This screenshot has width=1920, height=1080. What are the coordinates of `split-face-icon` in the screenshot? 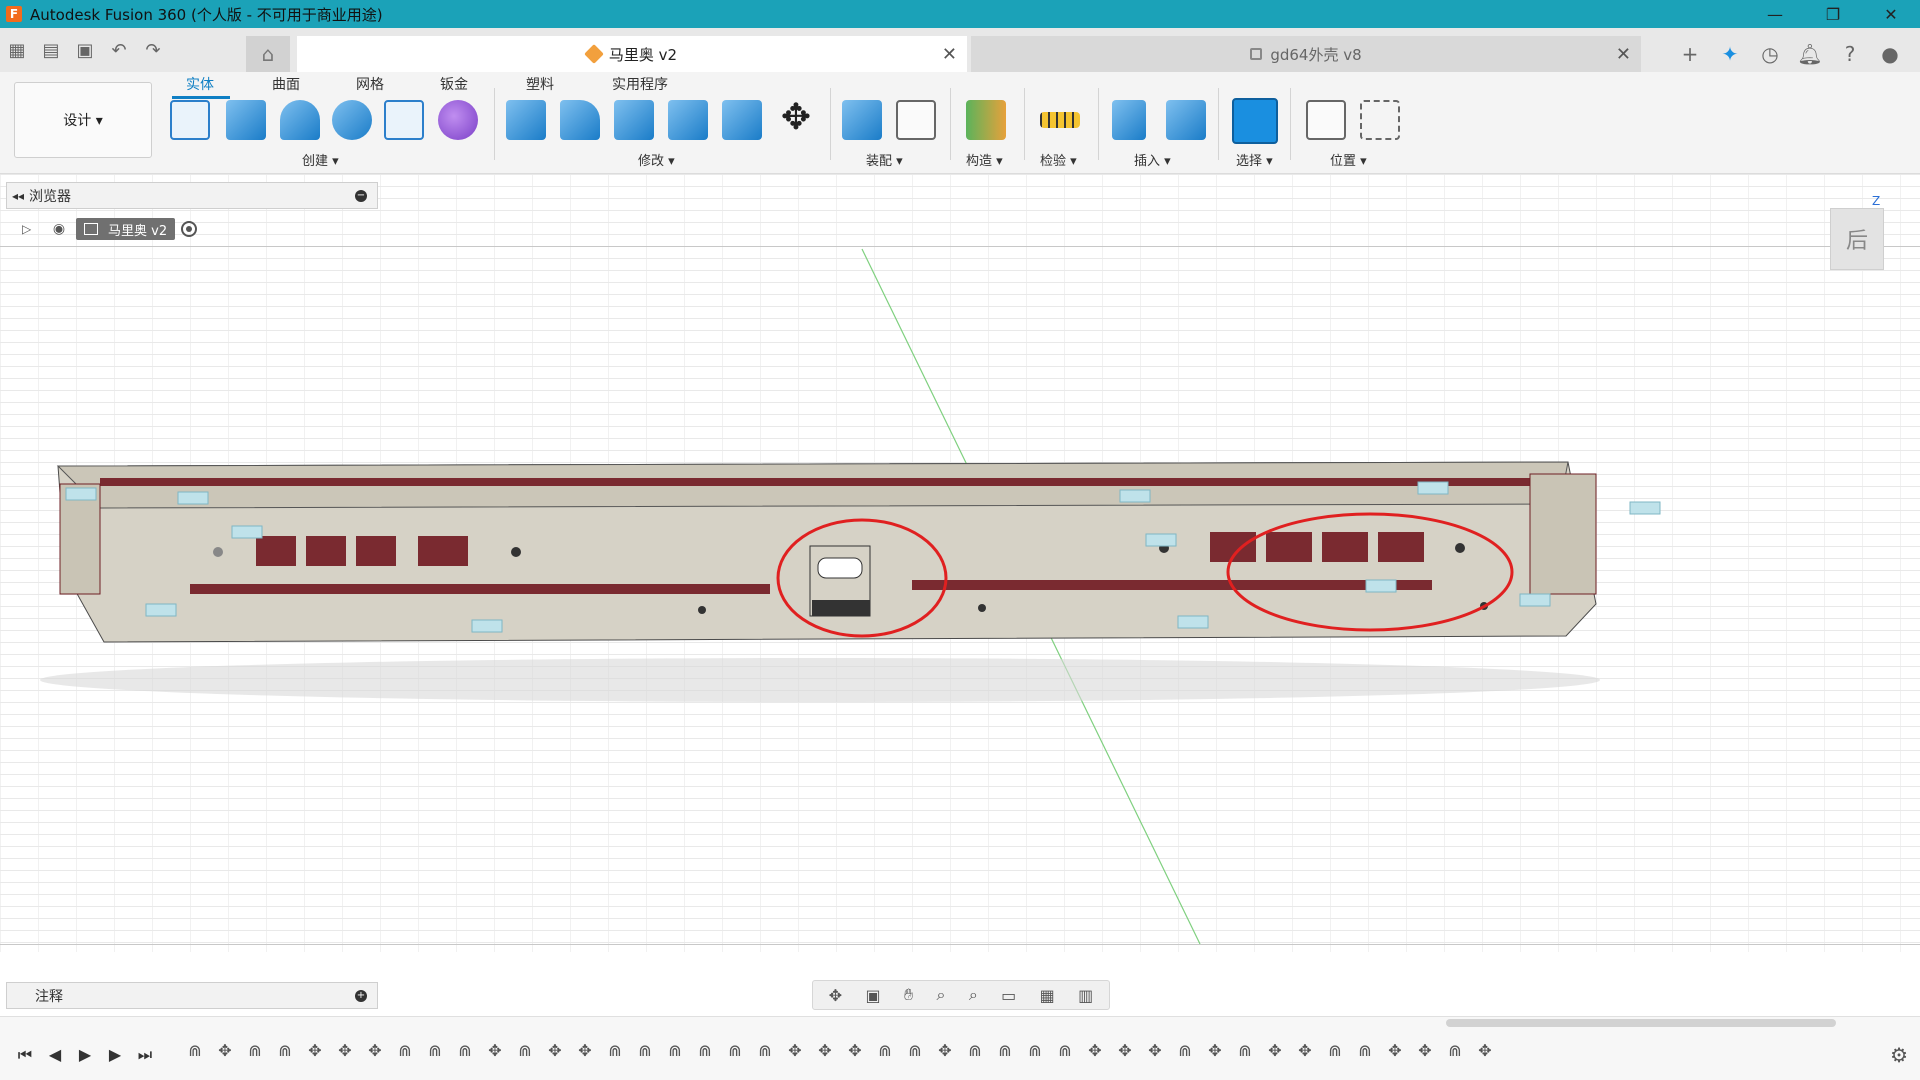 It's located at (742, 120).